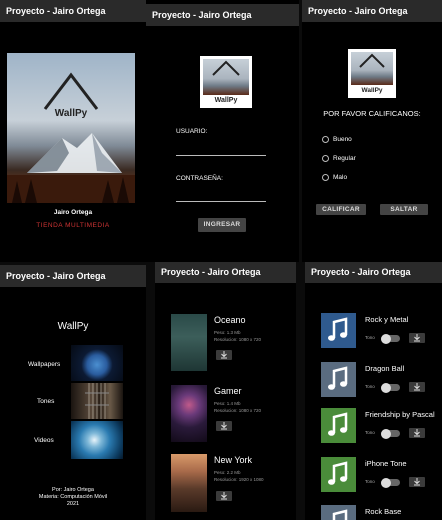 The height and width of the screenshot is (520, 442). What do you see at coordinates (233, 460) in the screenshot?
I see `wallpaper-name: New York` at bounding box center [233, 460].